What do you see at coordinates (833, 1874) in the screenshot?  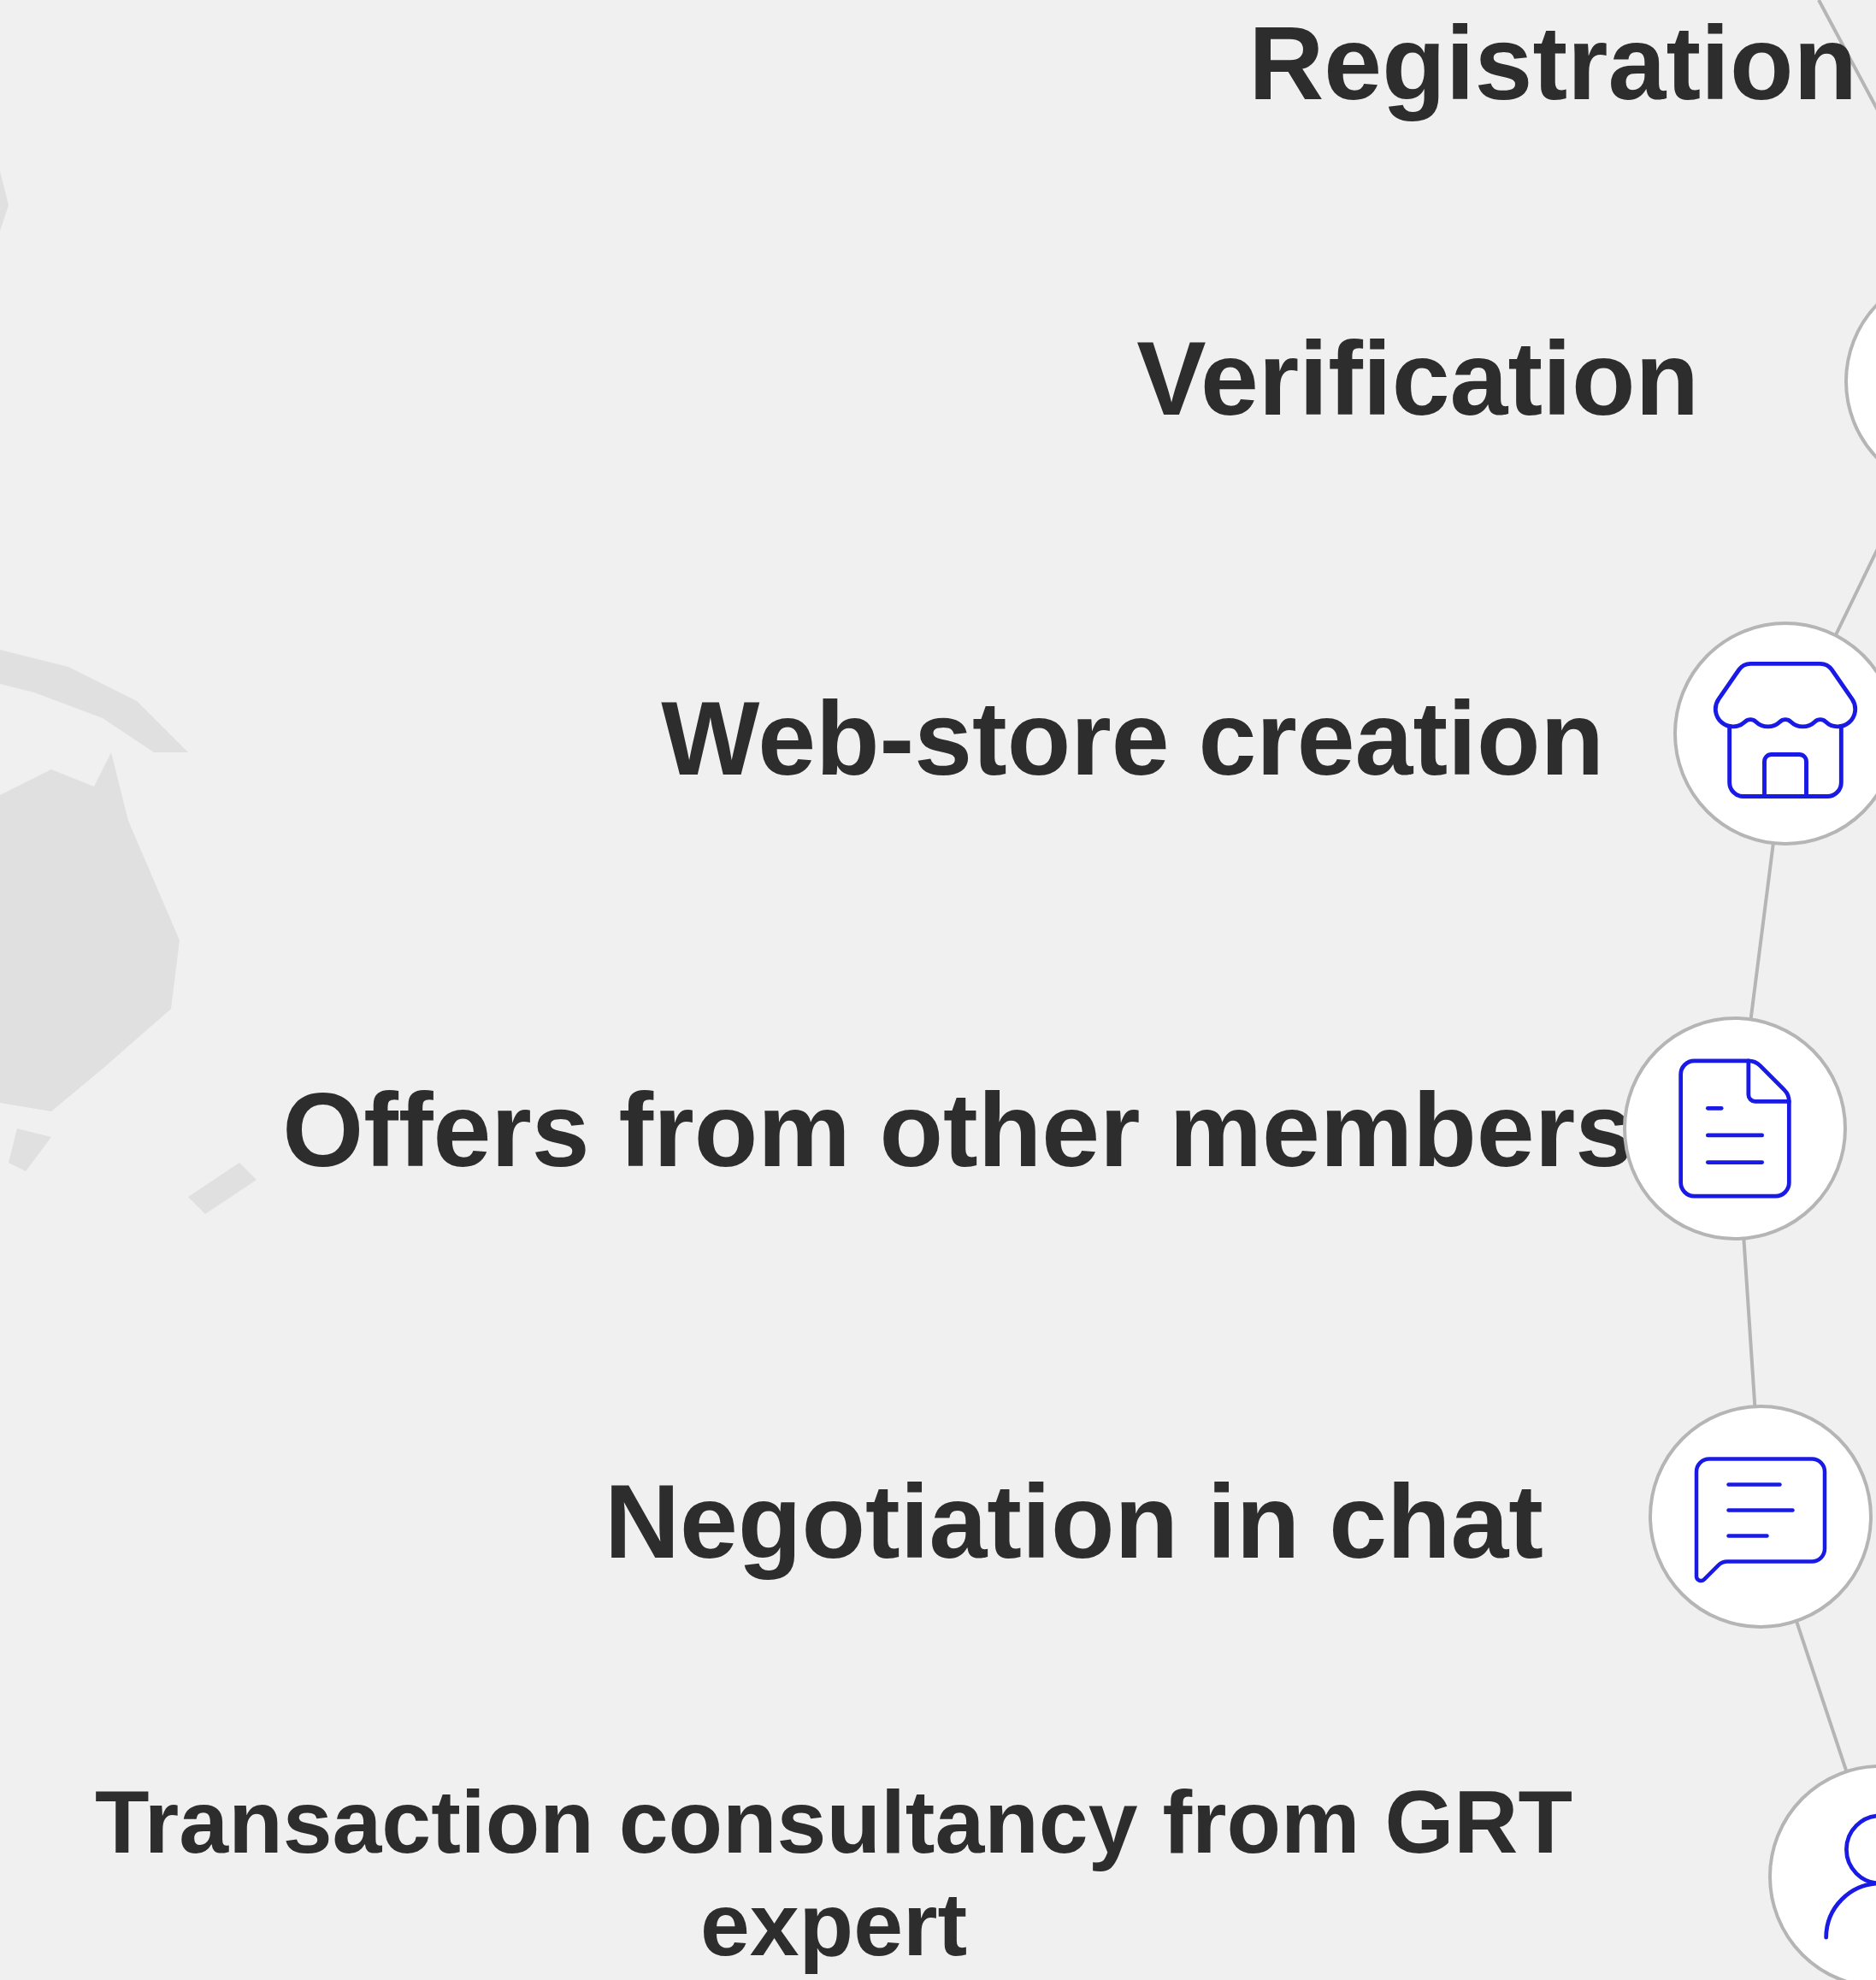 I see `step-label: Transaction consultancy from GRT expert` at bounding box center [833, 1874].